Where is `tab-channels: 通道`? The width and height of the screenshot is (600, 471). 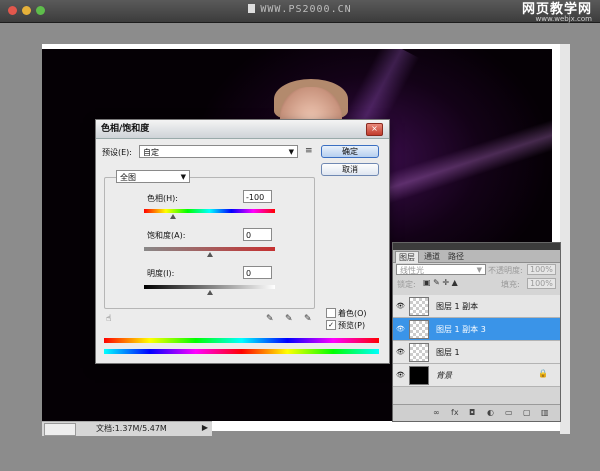 tab-channels: 通道 is located at coordinates (432, 256).